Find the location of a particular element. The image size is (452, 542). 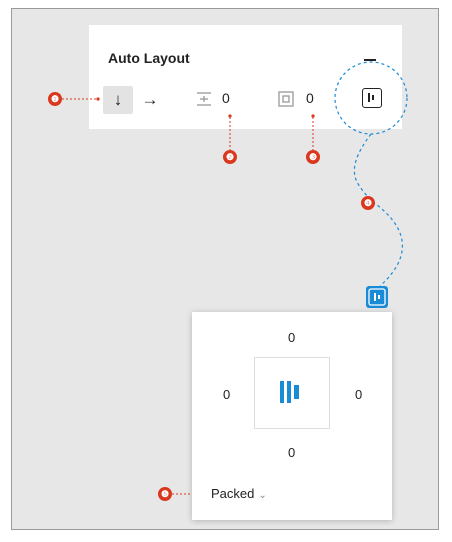

direction-vertical-button: ↓ is located at coordinates (118, 100).